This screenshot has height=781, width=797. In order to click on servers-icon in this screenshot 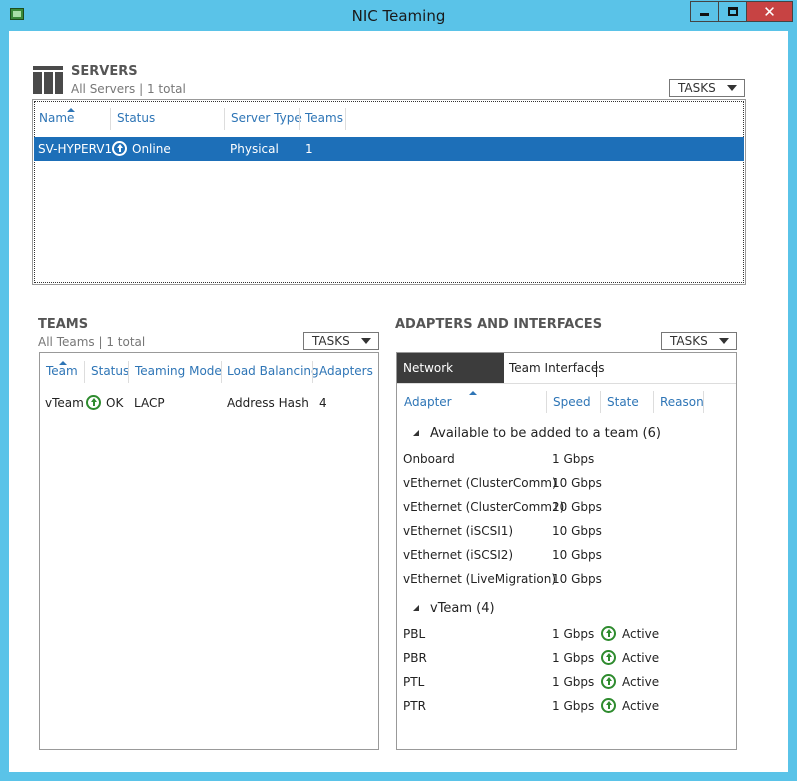, I will do `click(48, 80)`.